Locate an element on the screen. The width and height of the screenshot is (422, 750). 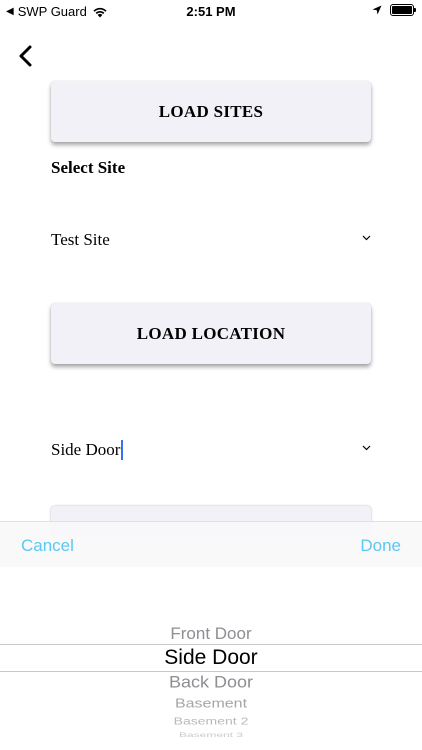
location-select-value: Side Door is located at coordinates (86, 449).